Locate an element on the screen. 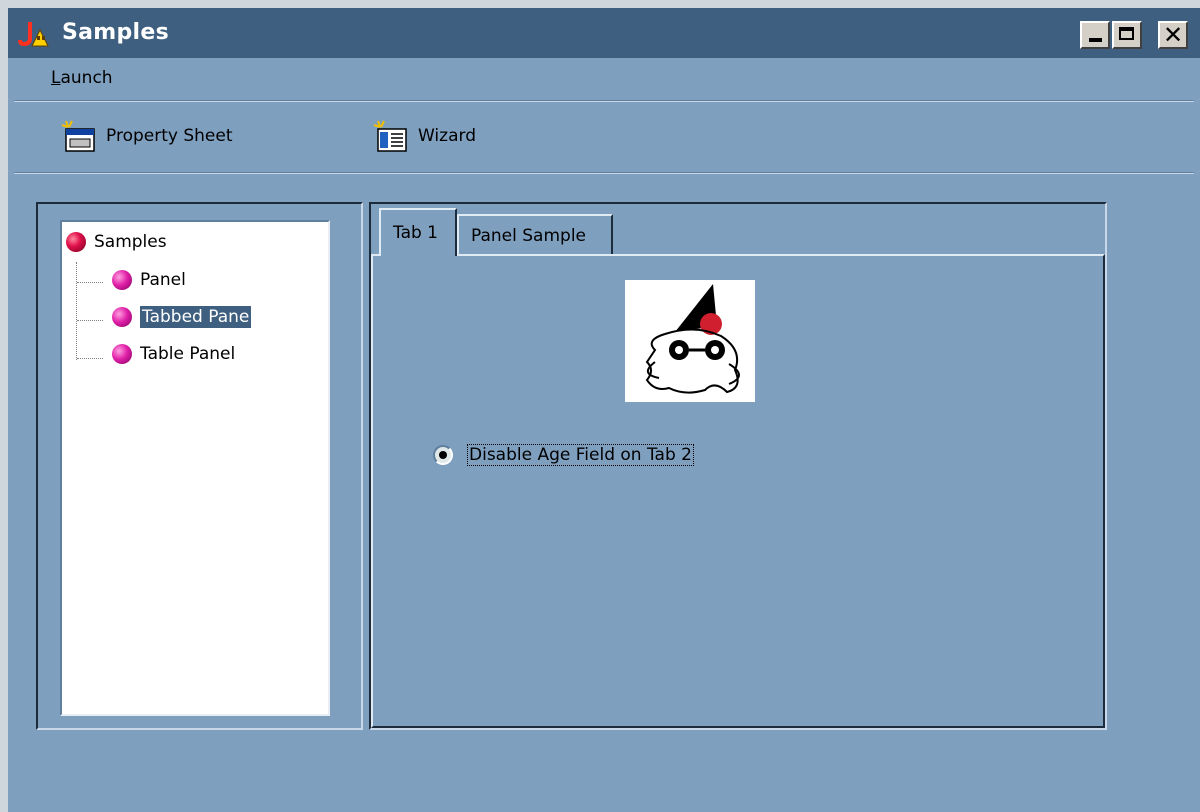  tab-label: Panel Sample is located at coordinates (529, 236).